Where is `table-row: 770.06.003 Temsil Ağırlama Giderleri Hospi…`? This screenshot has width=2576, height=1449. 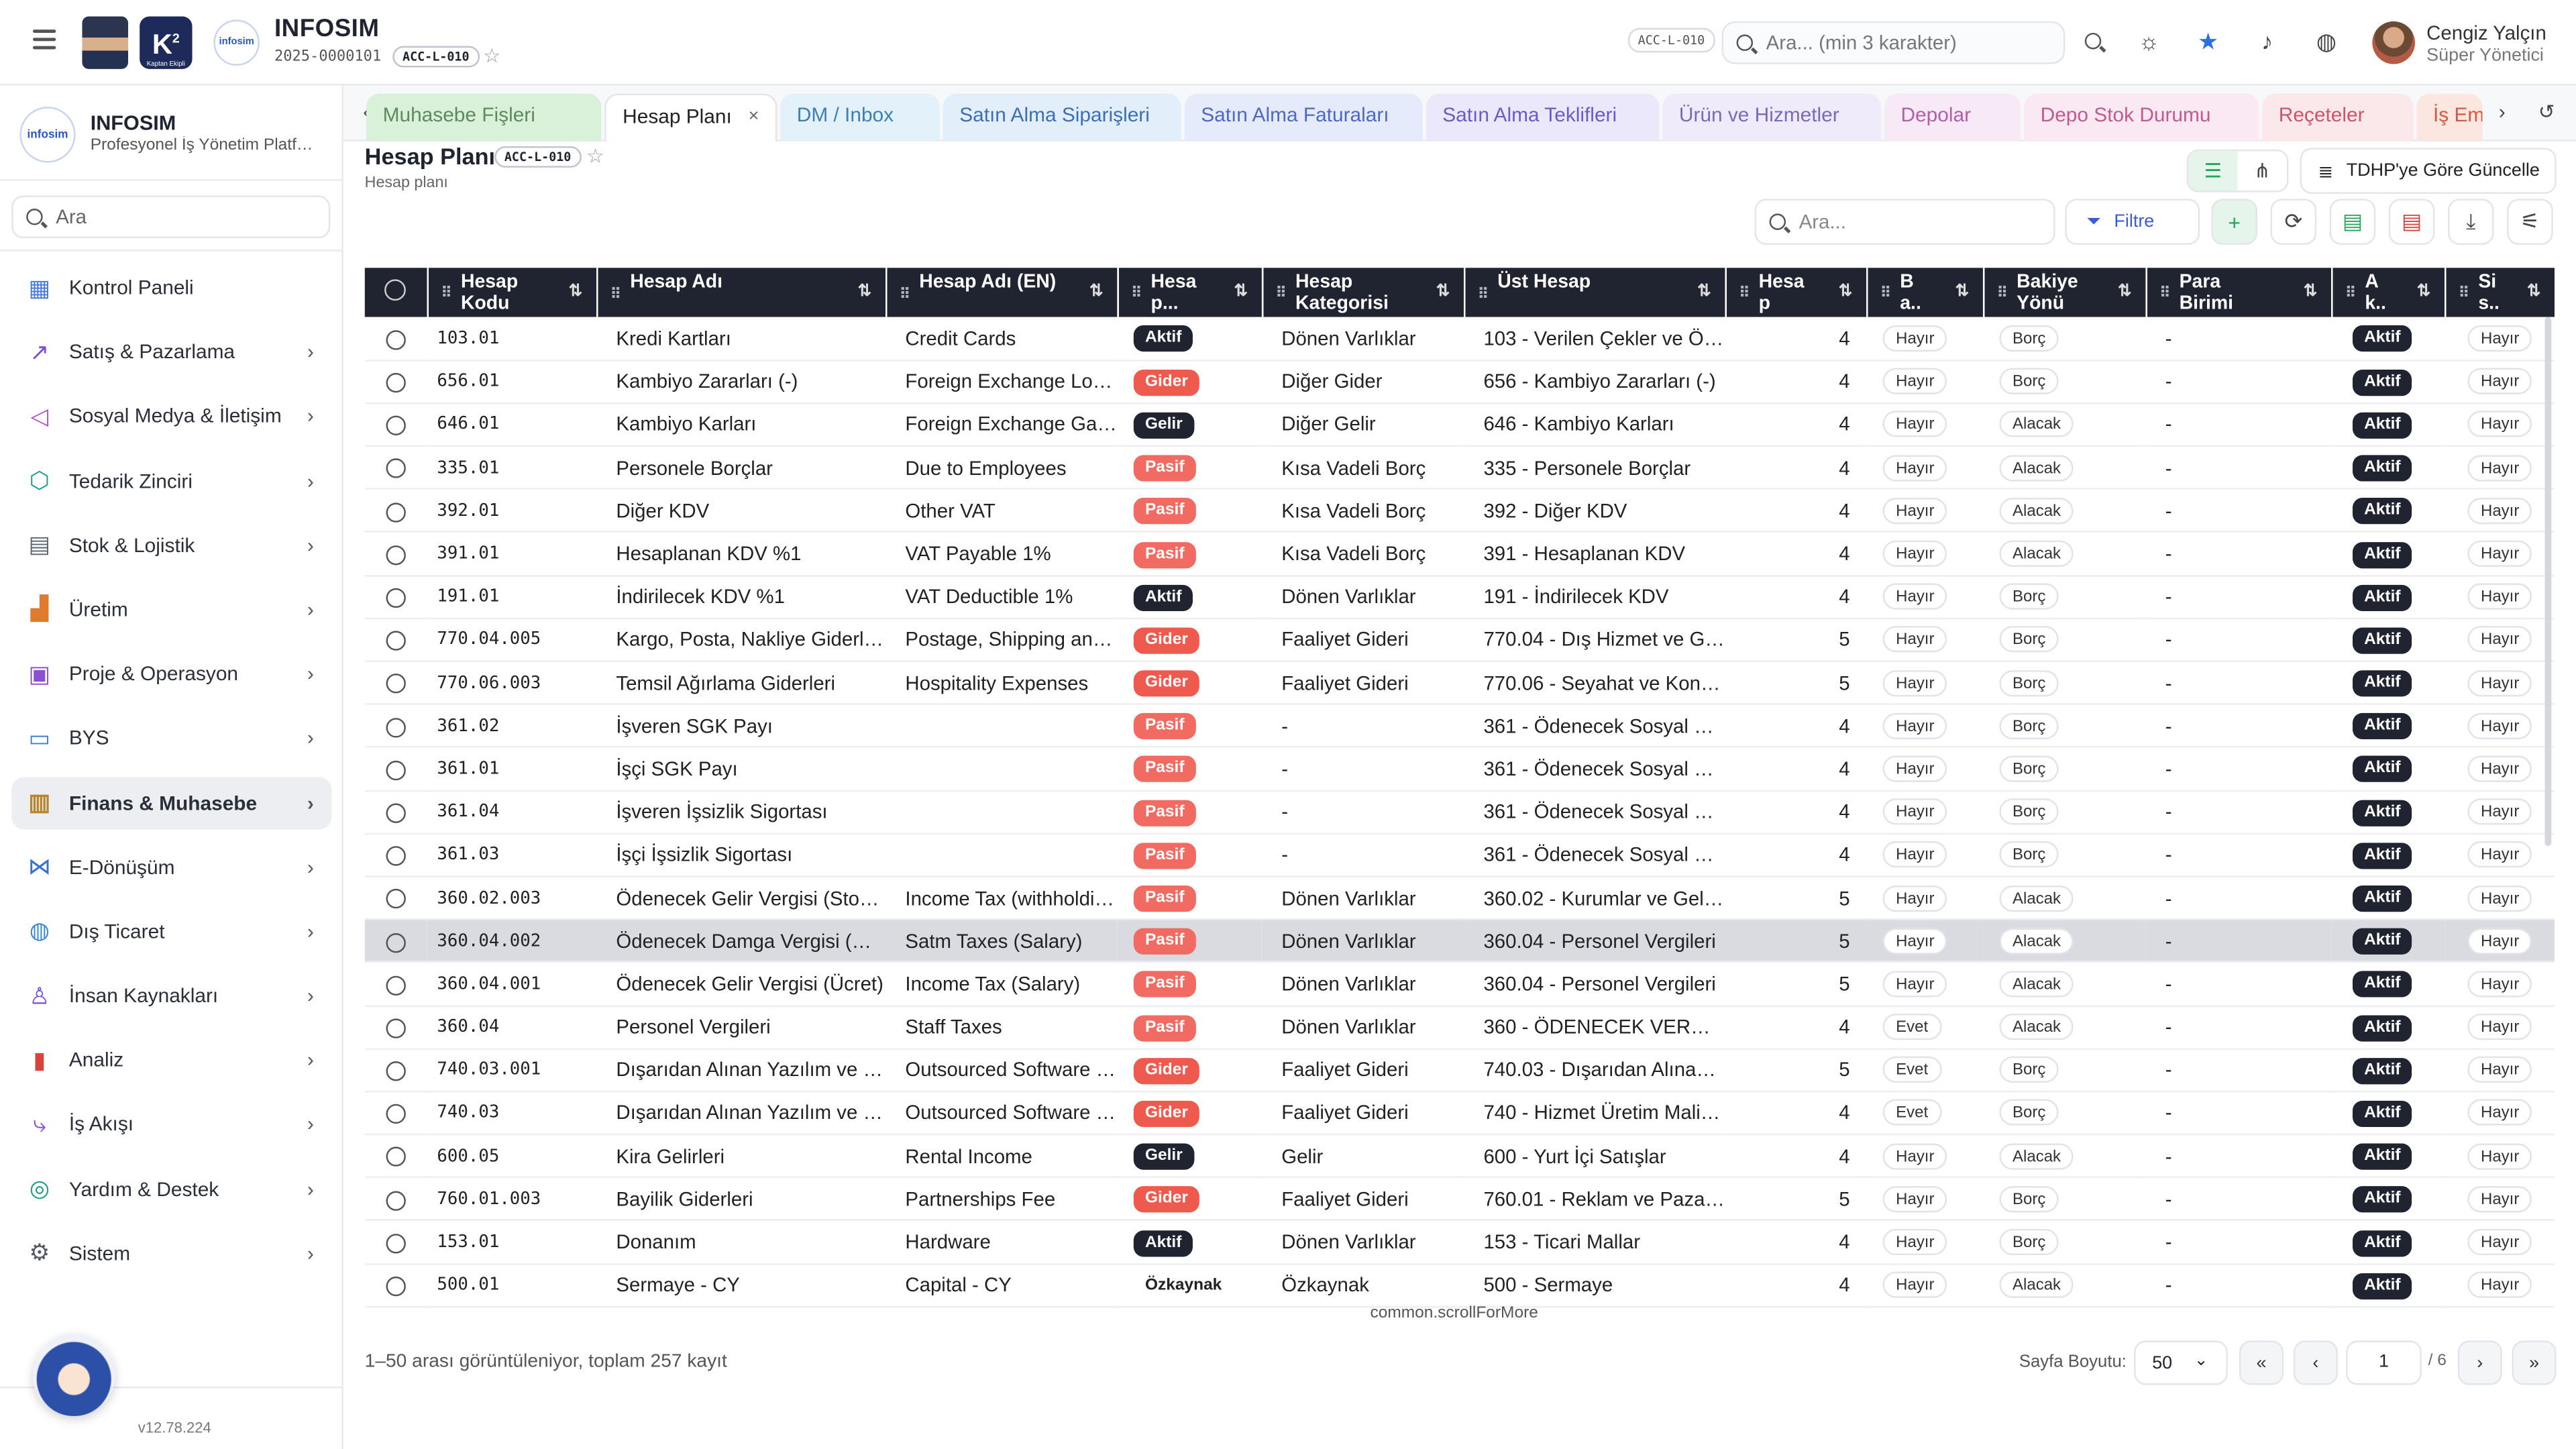
table-row: 770.06.003 Temsil Ağırlama Giderleri Hospi… is located at coordinates (1459, 683).